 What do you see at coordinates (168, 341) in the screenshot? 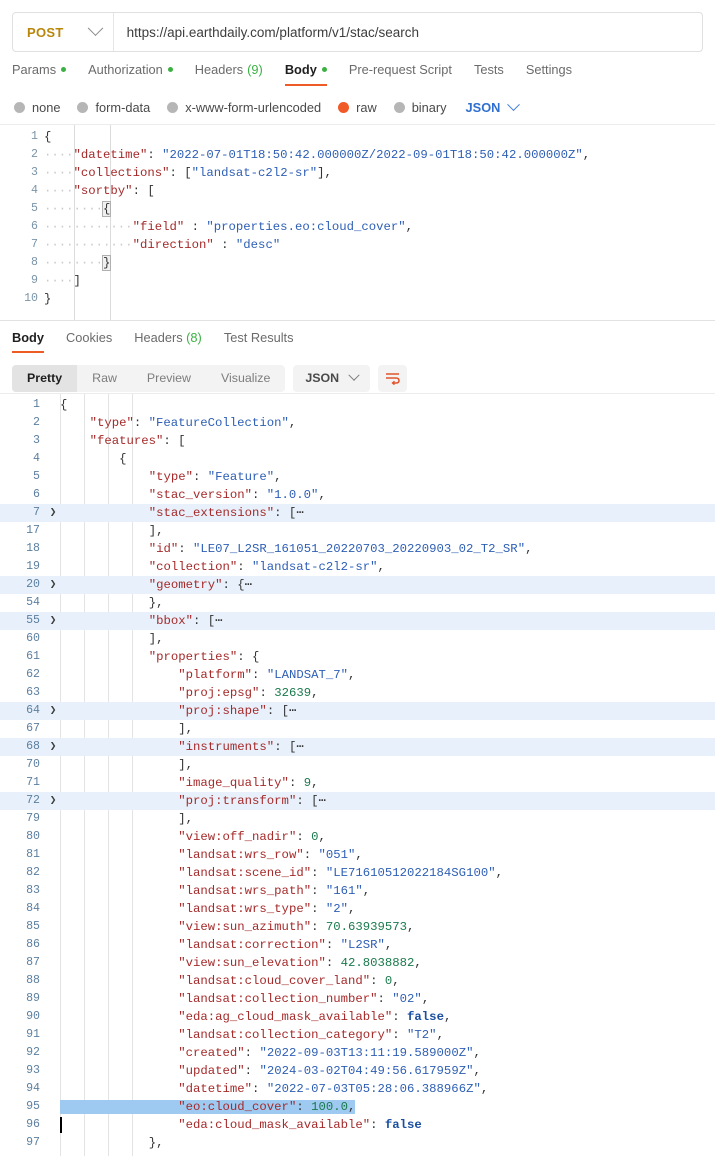
I see `response-tab-headers: Headers (8)` at bounding box center [168, 341].